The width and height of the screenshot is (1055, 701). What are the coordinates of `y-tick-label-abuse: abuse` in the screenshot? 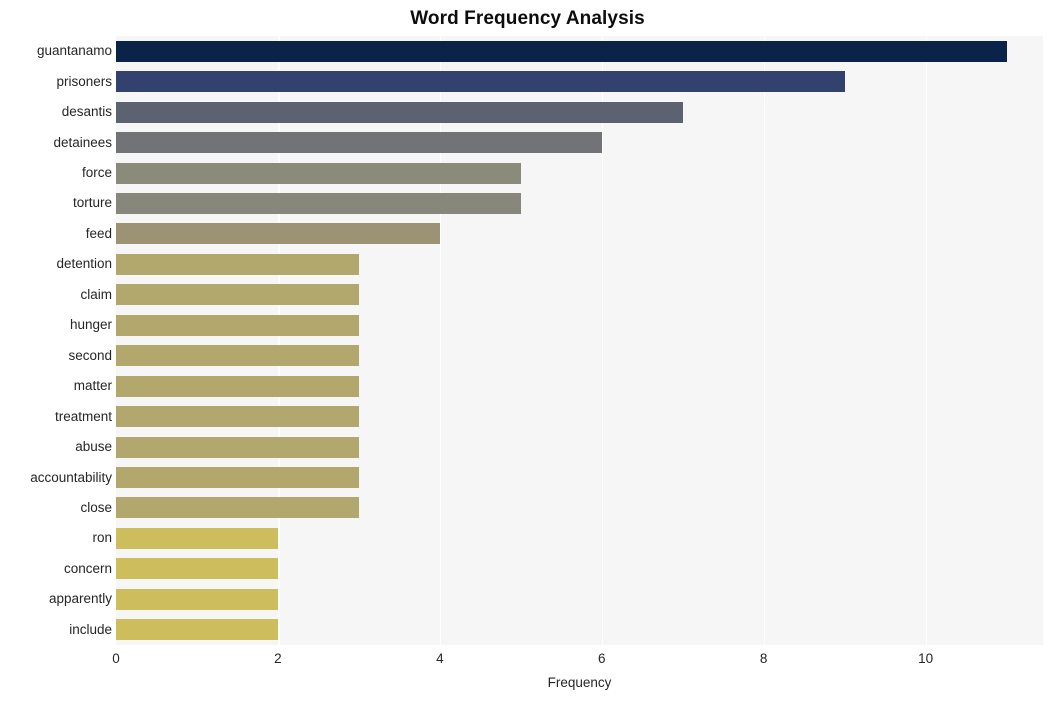 It's located at (93, 447).